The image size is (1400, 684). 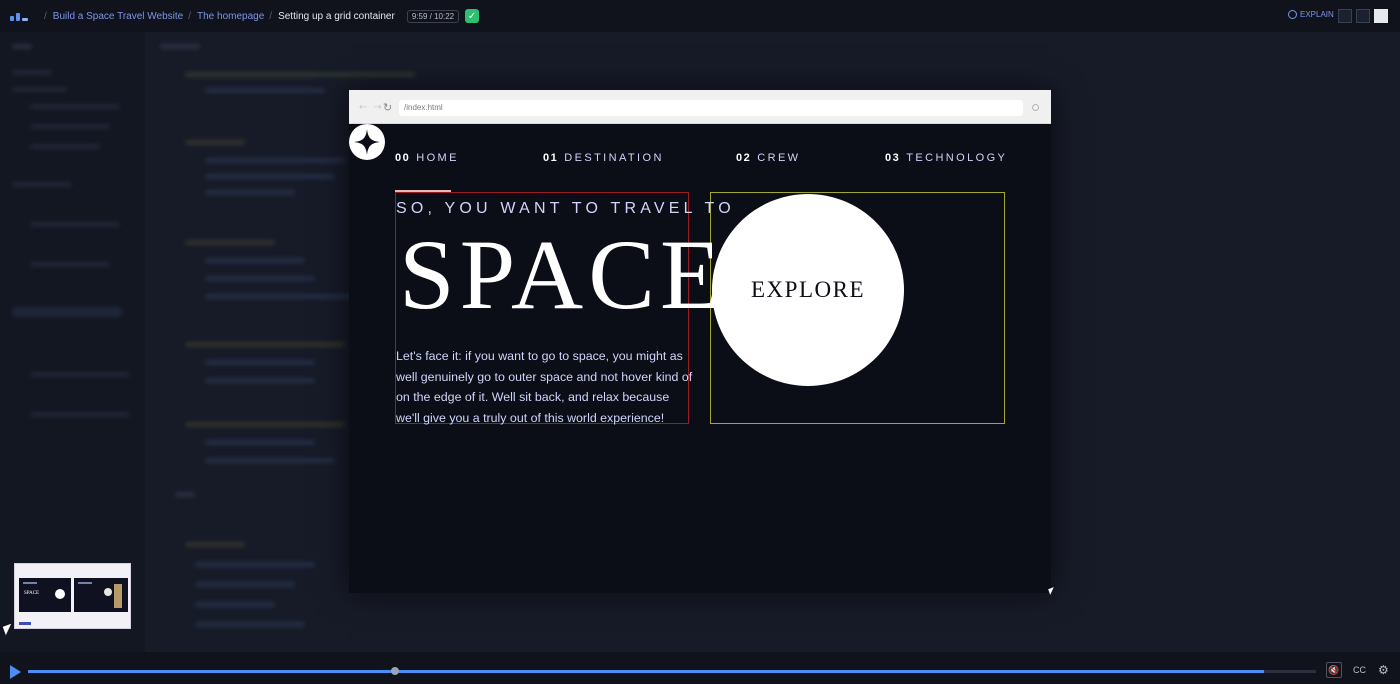 What do you see at coordinates (433, 16) in the screenshot?
I see `lesson-time: 9:59 / 10:22` at bounding box center [433, 16].